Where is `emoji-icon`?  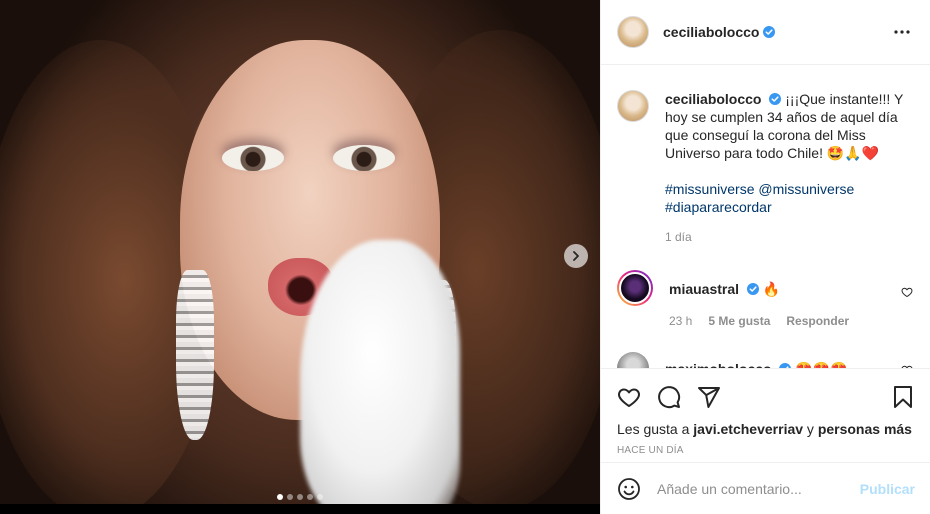
emoji-icon is located at coordinates (629, 489).